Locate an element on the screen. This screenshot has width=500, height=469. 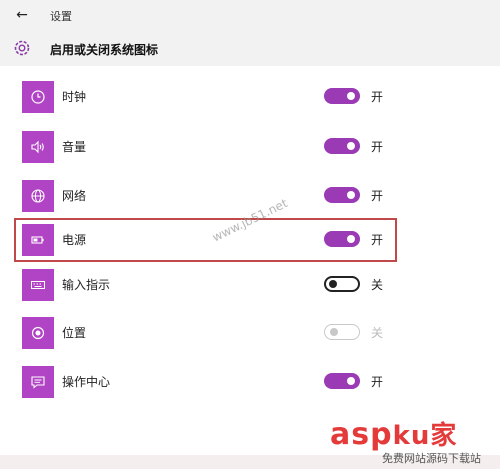
volume-icon is located at coordinates (37, 147).